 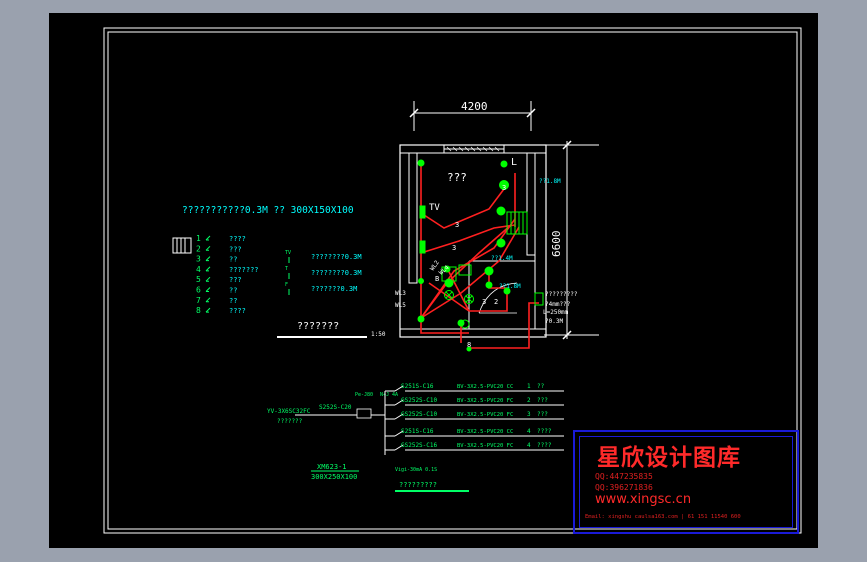 What do you see at coordinates (288, 253) in the screenshot?
I see `legend-socket-symbol: TV` at bounding box center [288, 253].